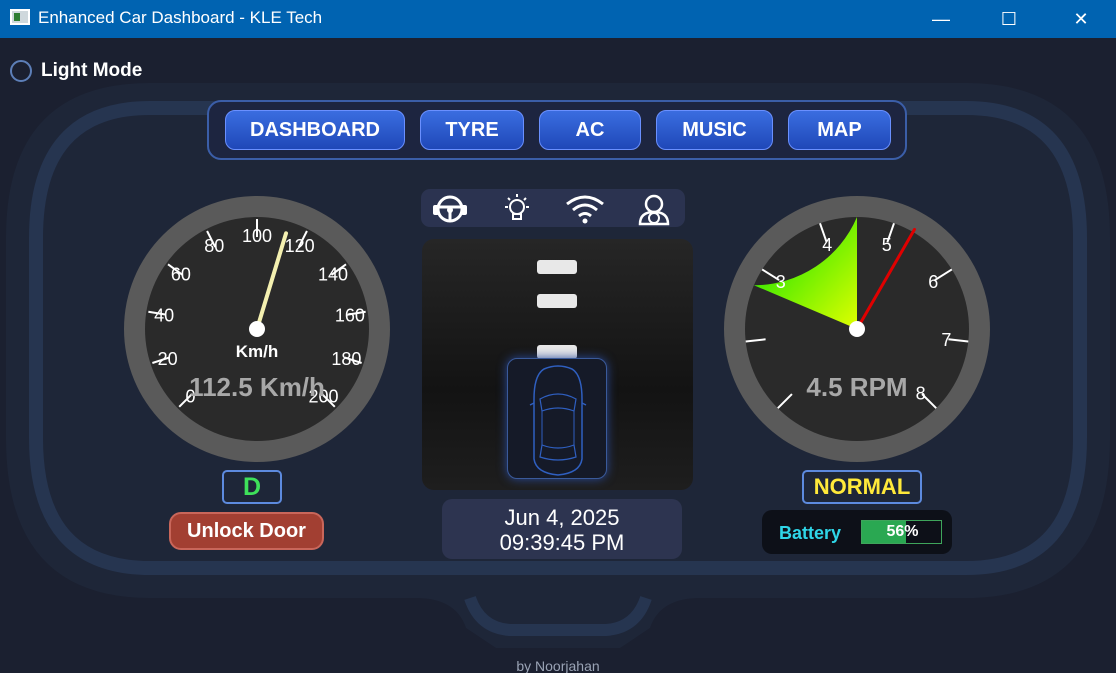  I want to click on footer-credit: by Noorjahan, so click(558, 665).